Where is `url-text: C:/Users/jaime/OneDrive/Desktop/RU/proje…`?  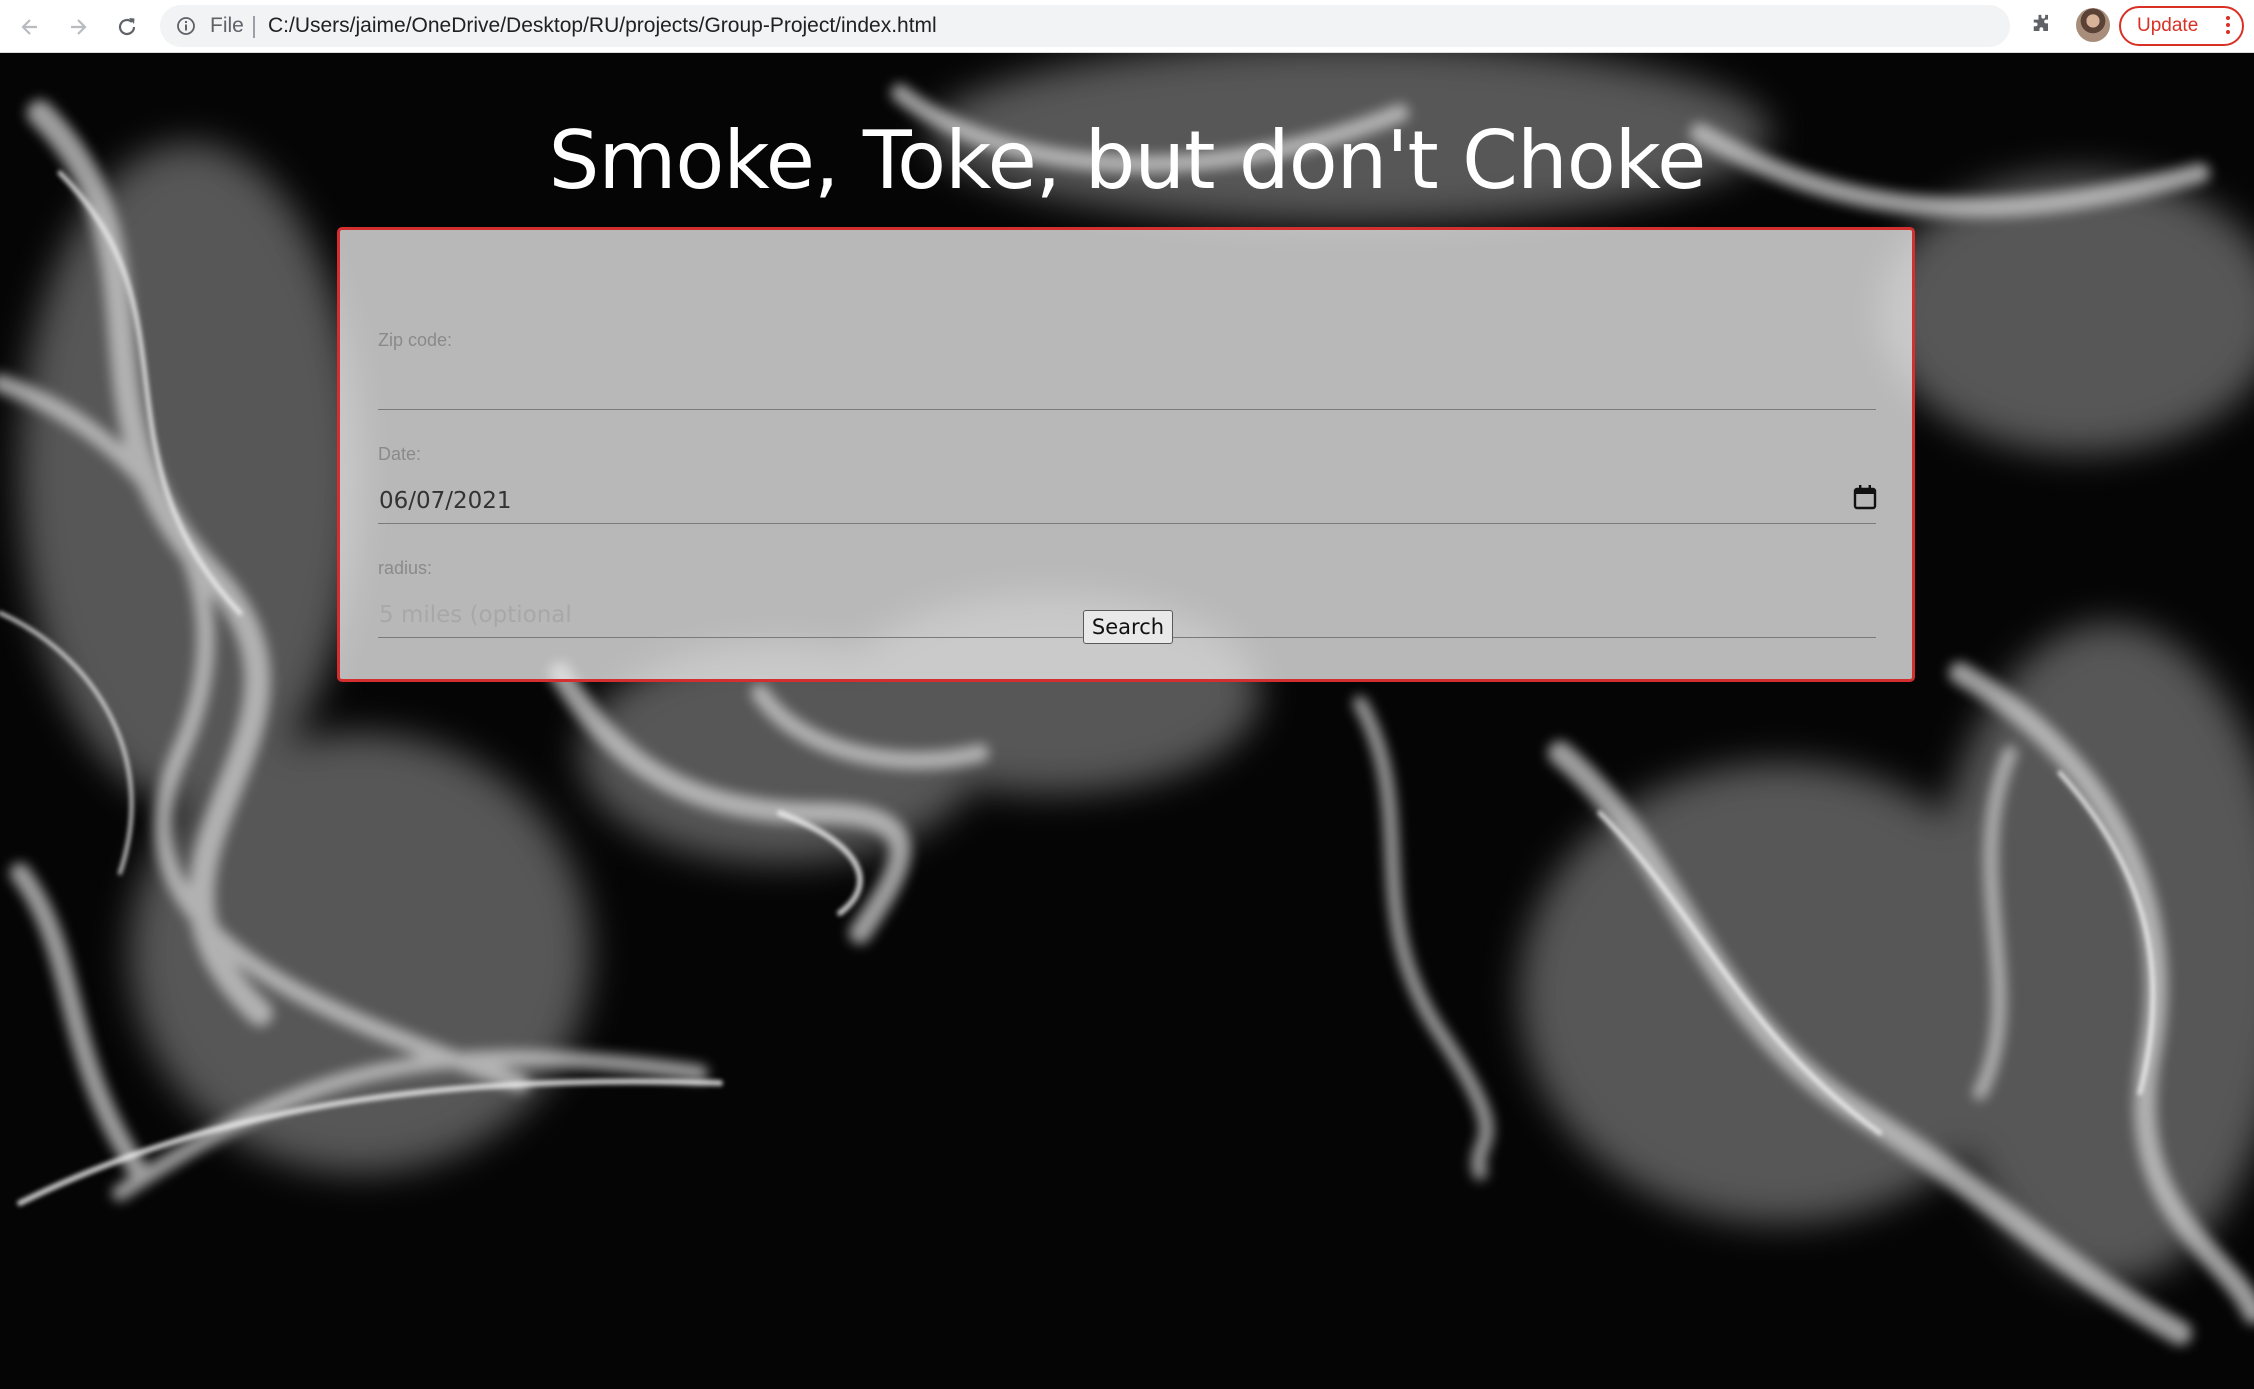
url-text: C:/Users/jaime/OneDrive/Desktop/RU/proje… is located at coordinates (602, 26).